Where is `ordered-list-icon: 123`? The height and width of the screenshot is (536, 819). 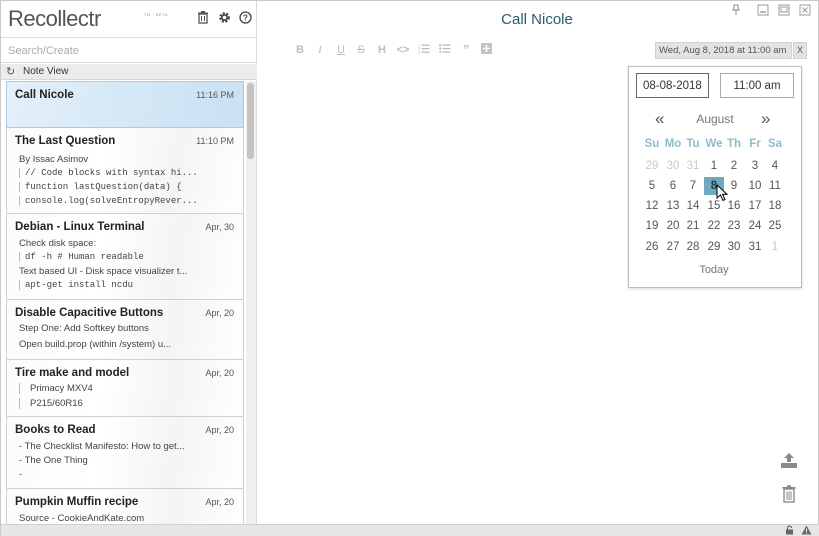
ordered-list-icon: 123 is located at coordinates (424, 50).